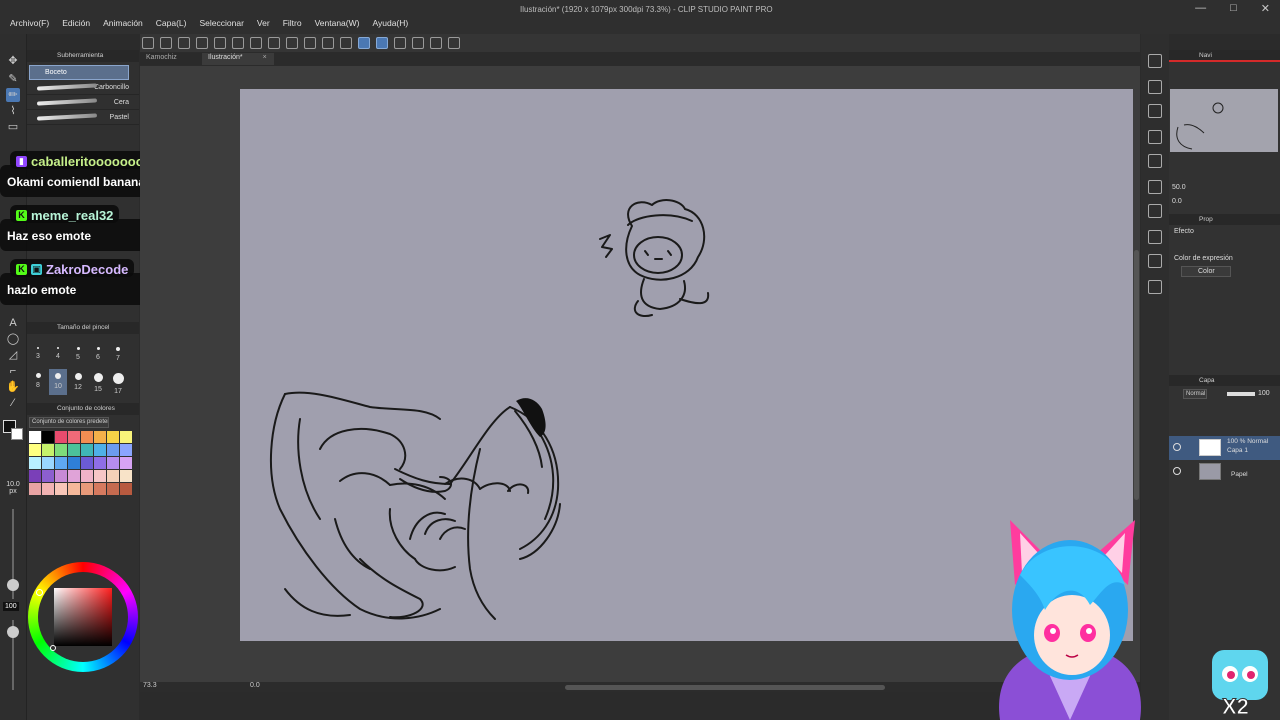 Image resolution: width=1280 pixels, height=720 pixels. I want to click on text-tool-icon: A, so click(13, 323).